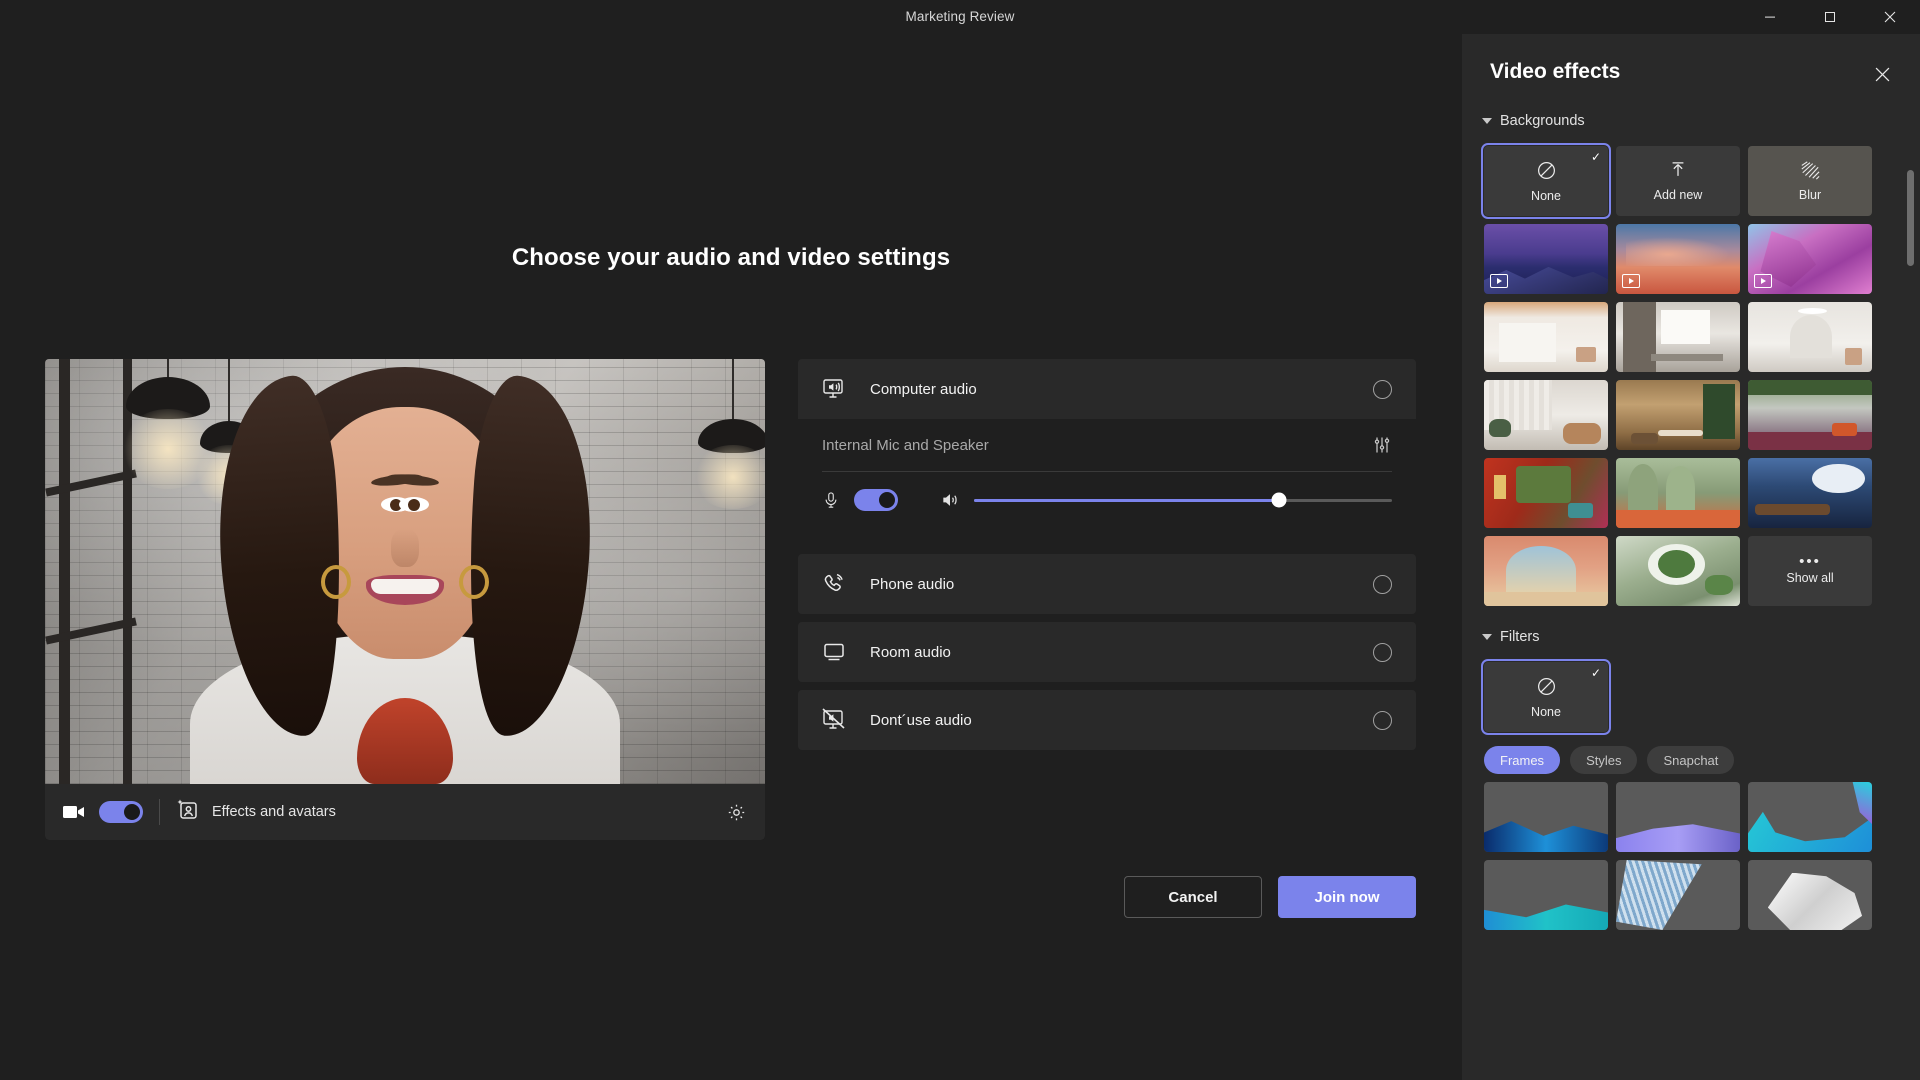 Image resolution: width=1920 pixels, height=1080 pixels. I want to click on audio-option-room: Room audio, so click(1107, 652).